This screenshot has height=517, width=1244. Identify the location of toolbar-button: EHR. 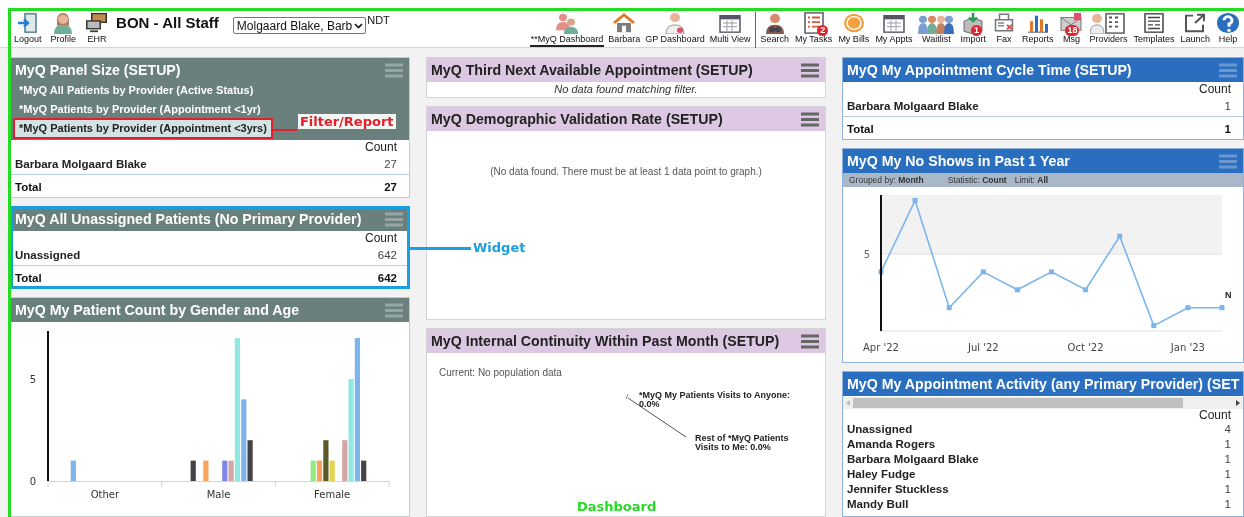
(97, 28).